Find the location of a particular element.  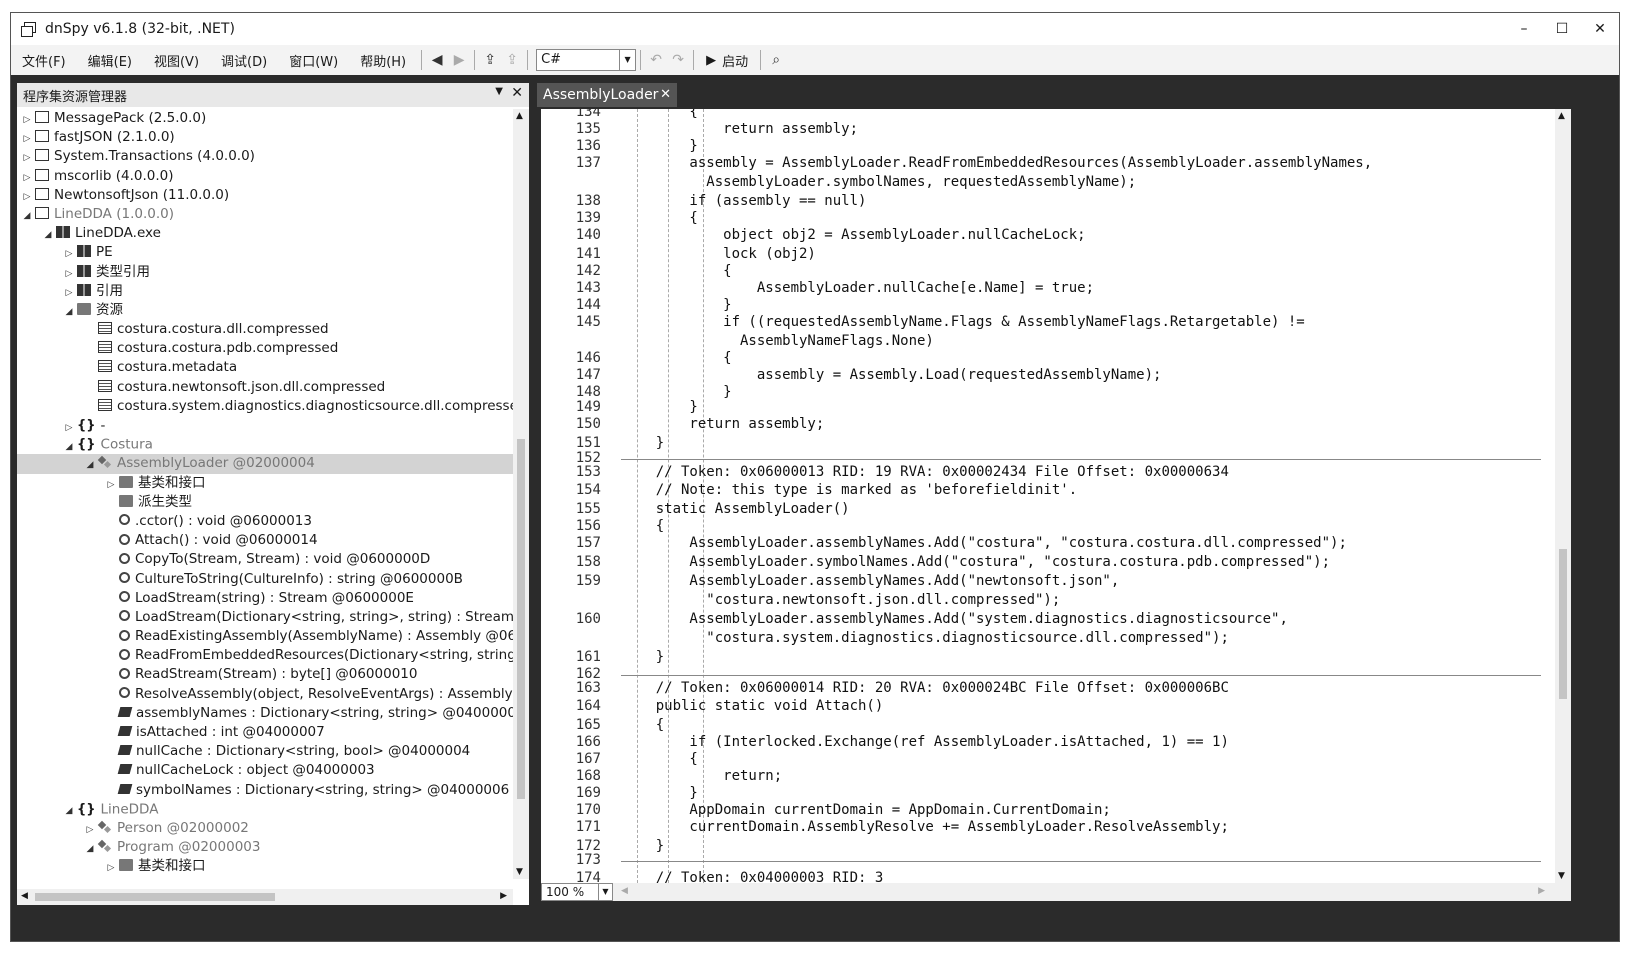

tree-item: costura.metadata is located at coordinates (265, 367).